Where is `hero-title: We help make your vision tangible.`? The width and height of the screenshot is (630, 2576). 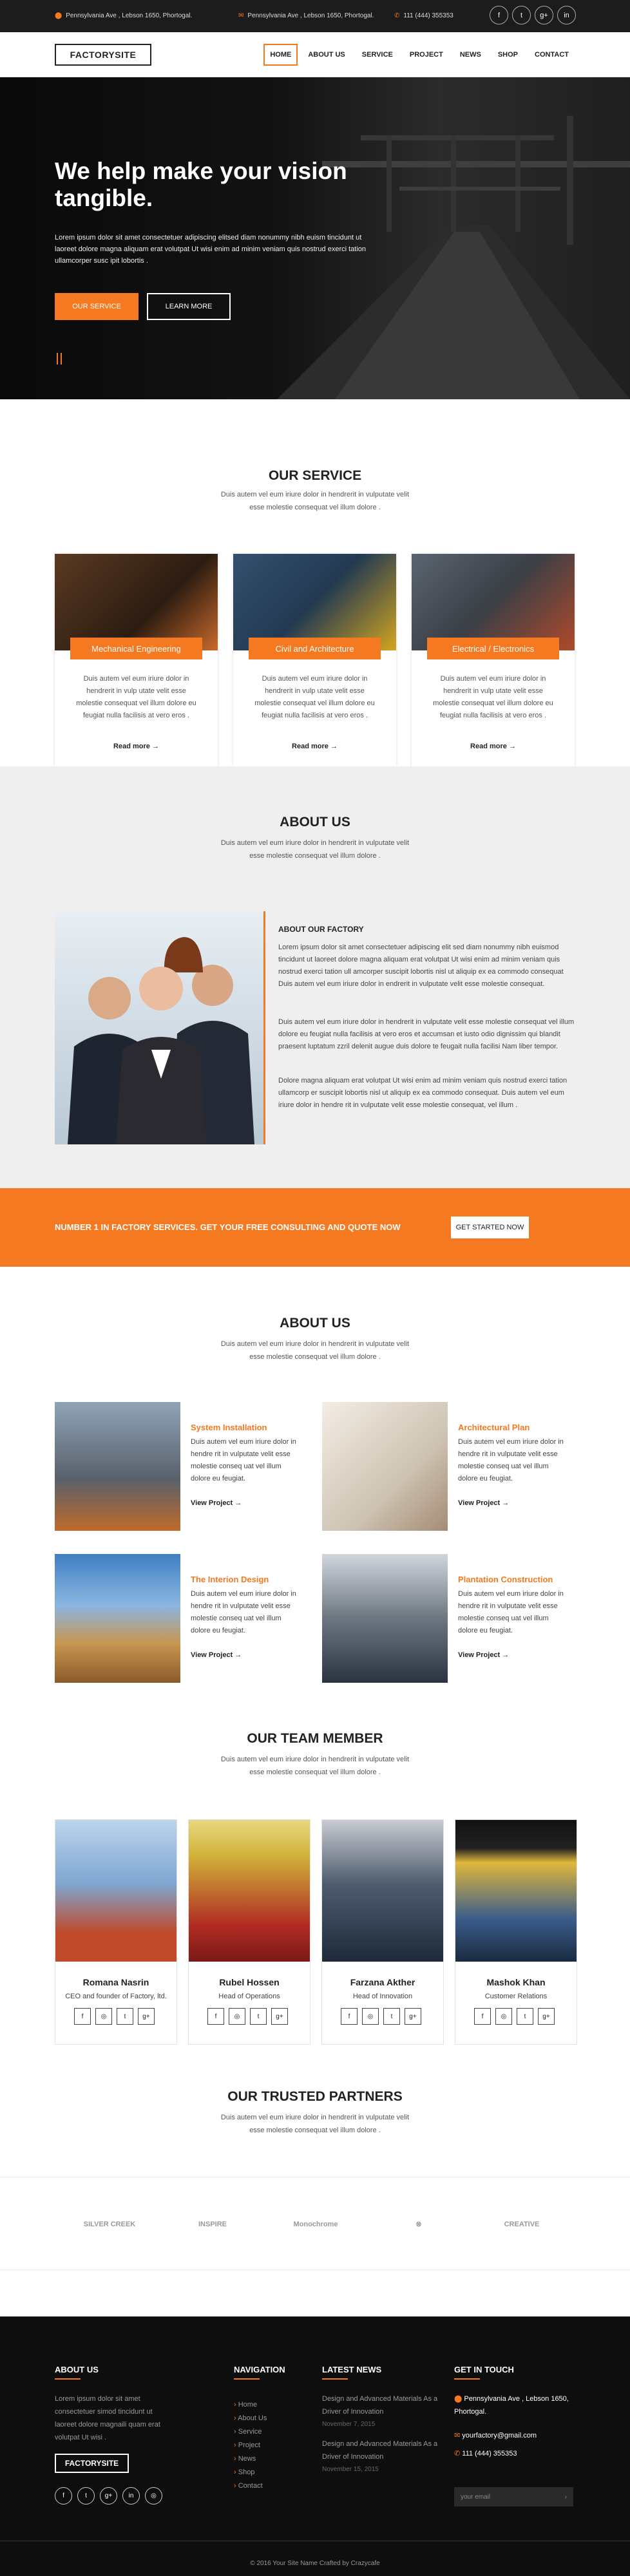
hero-title: We help make your vision tangible. is located at coordinates (201, 184).